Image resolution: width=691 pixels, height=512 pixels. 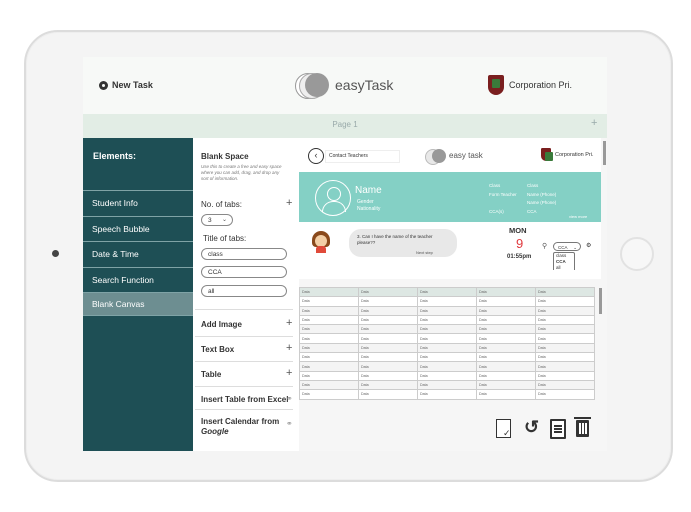 I want to click on filter-dropdown: class CCA all, so click(x=564, y=262).